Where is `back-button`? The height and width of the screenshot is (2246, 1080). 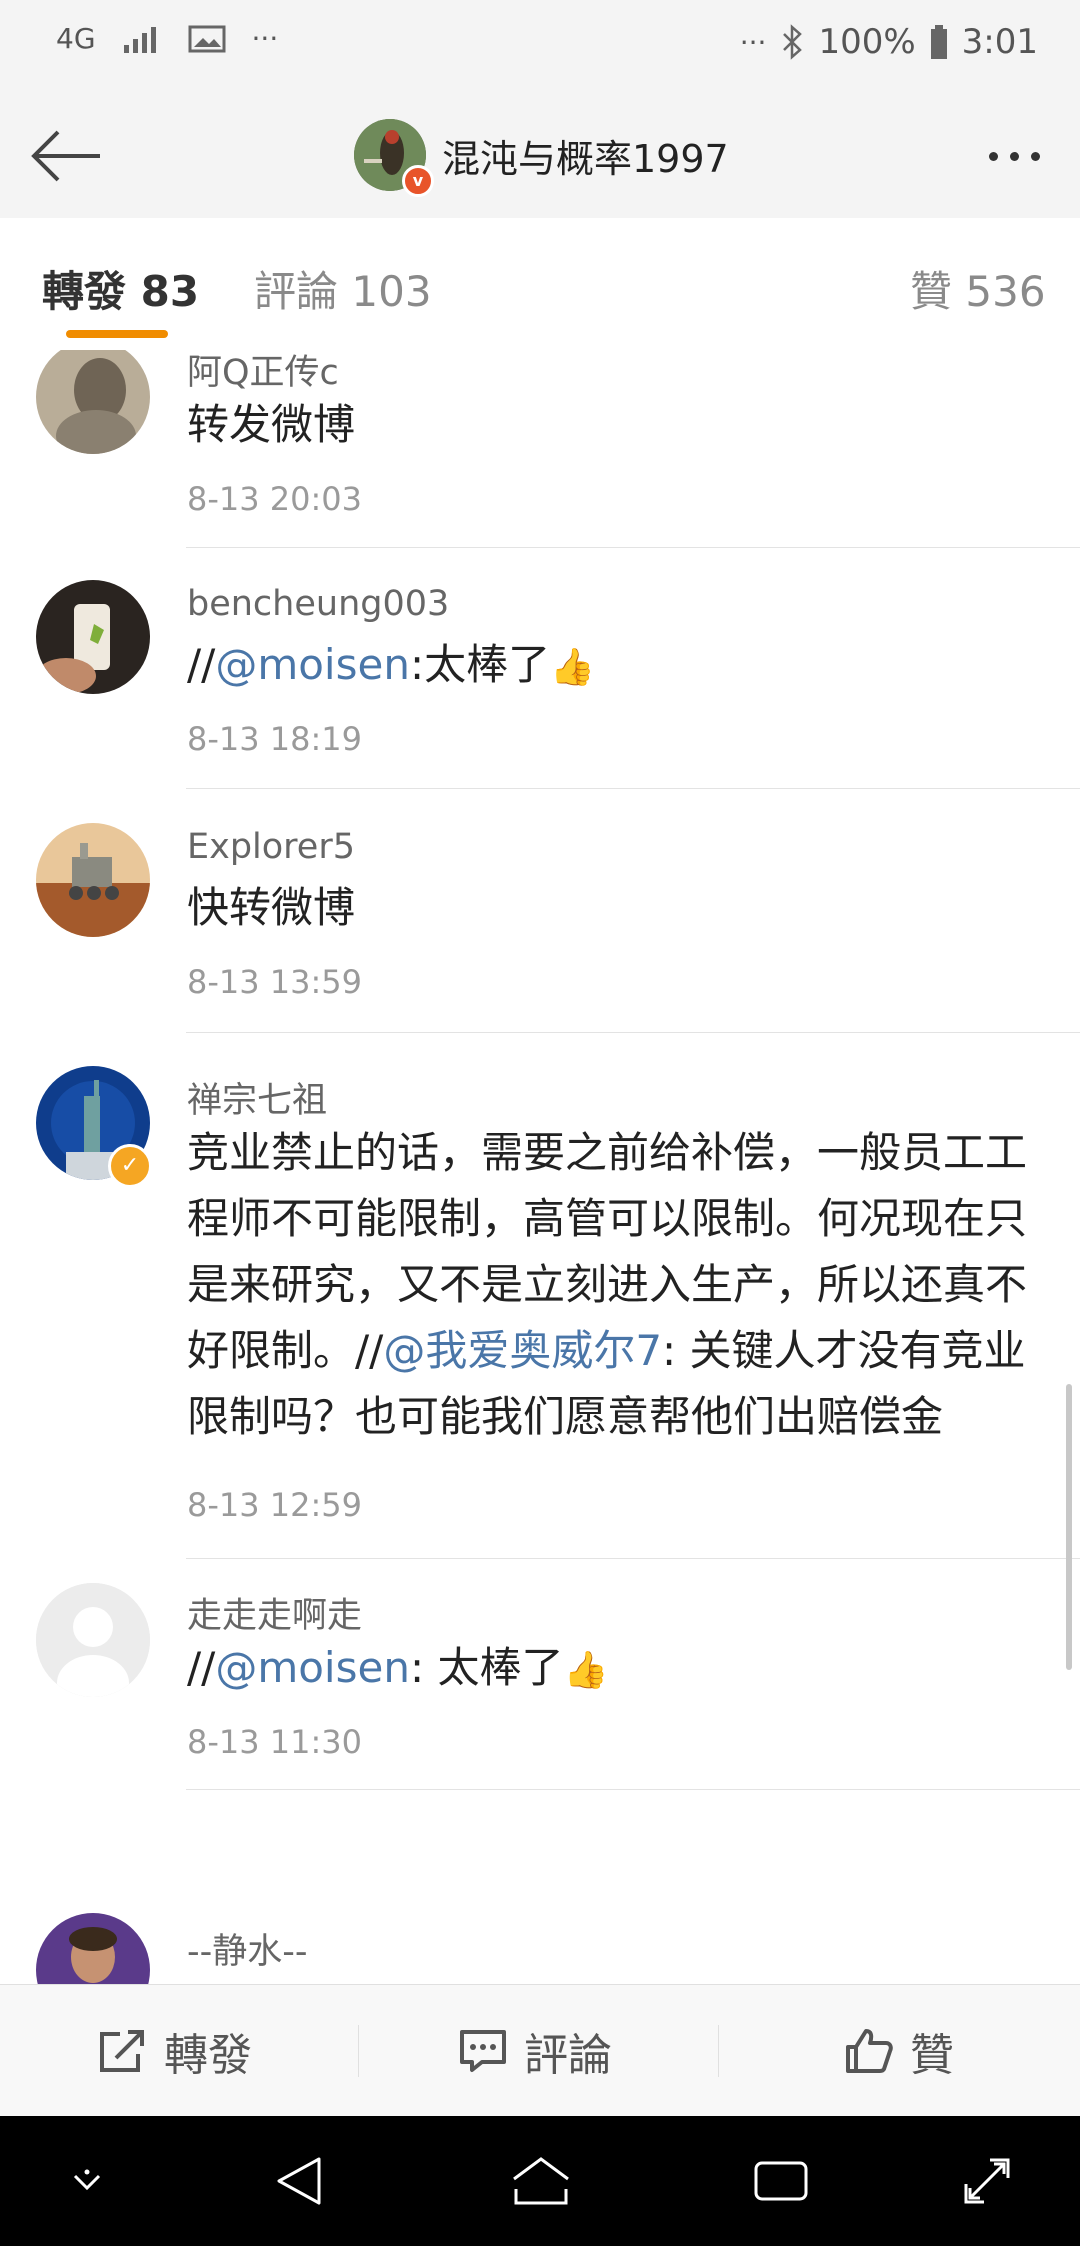
back-button is located at coordinates (66, 156).